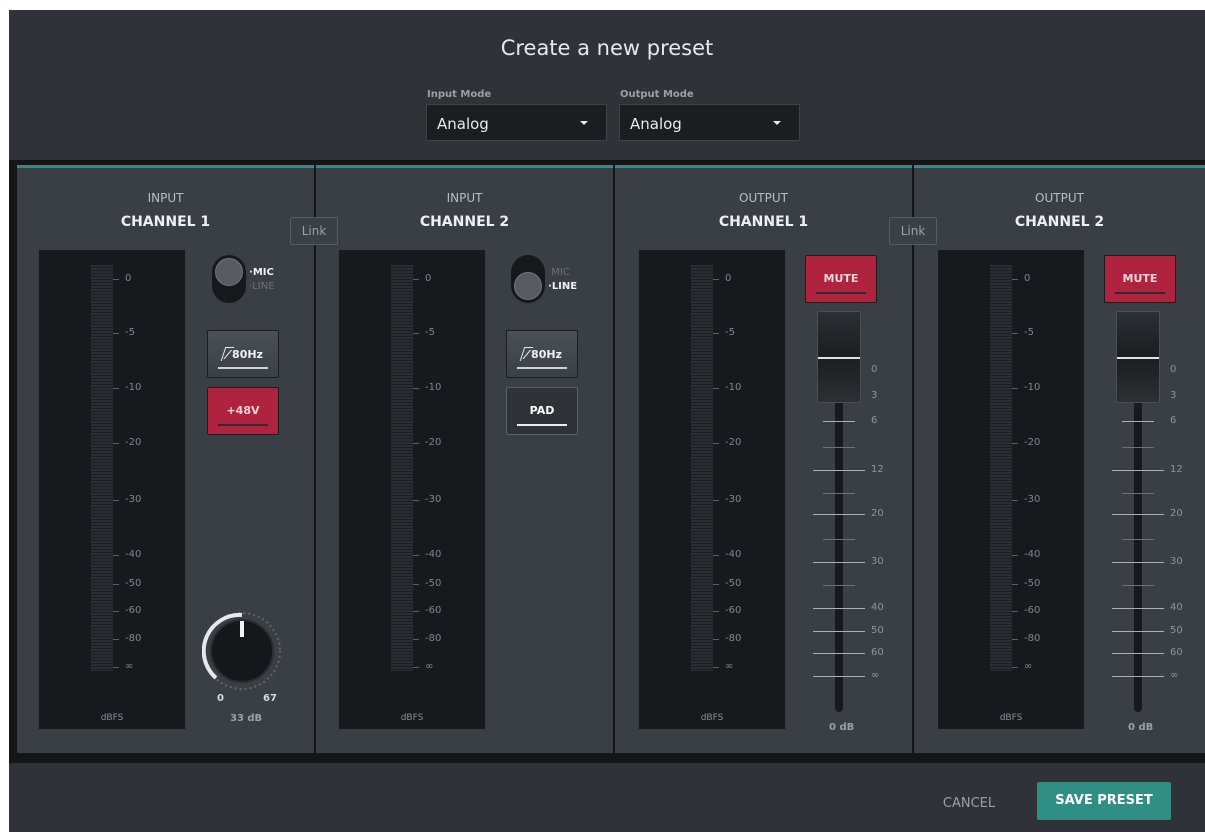  I want to click on caret-down-icon, so click(584, 123).